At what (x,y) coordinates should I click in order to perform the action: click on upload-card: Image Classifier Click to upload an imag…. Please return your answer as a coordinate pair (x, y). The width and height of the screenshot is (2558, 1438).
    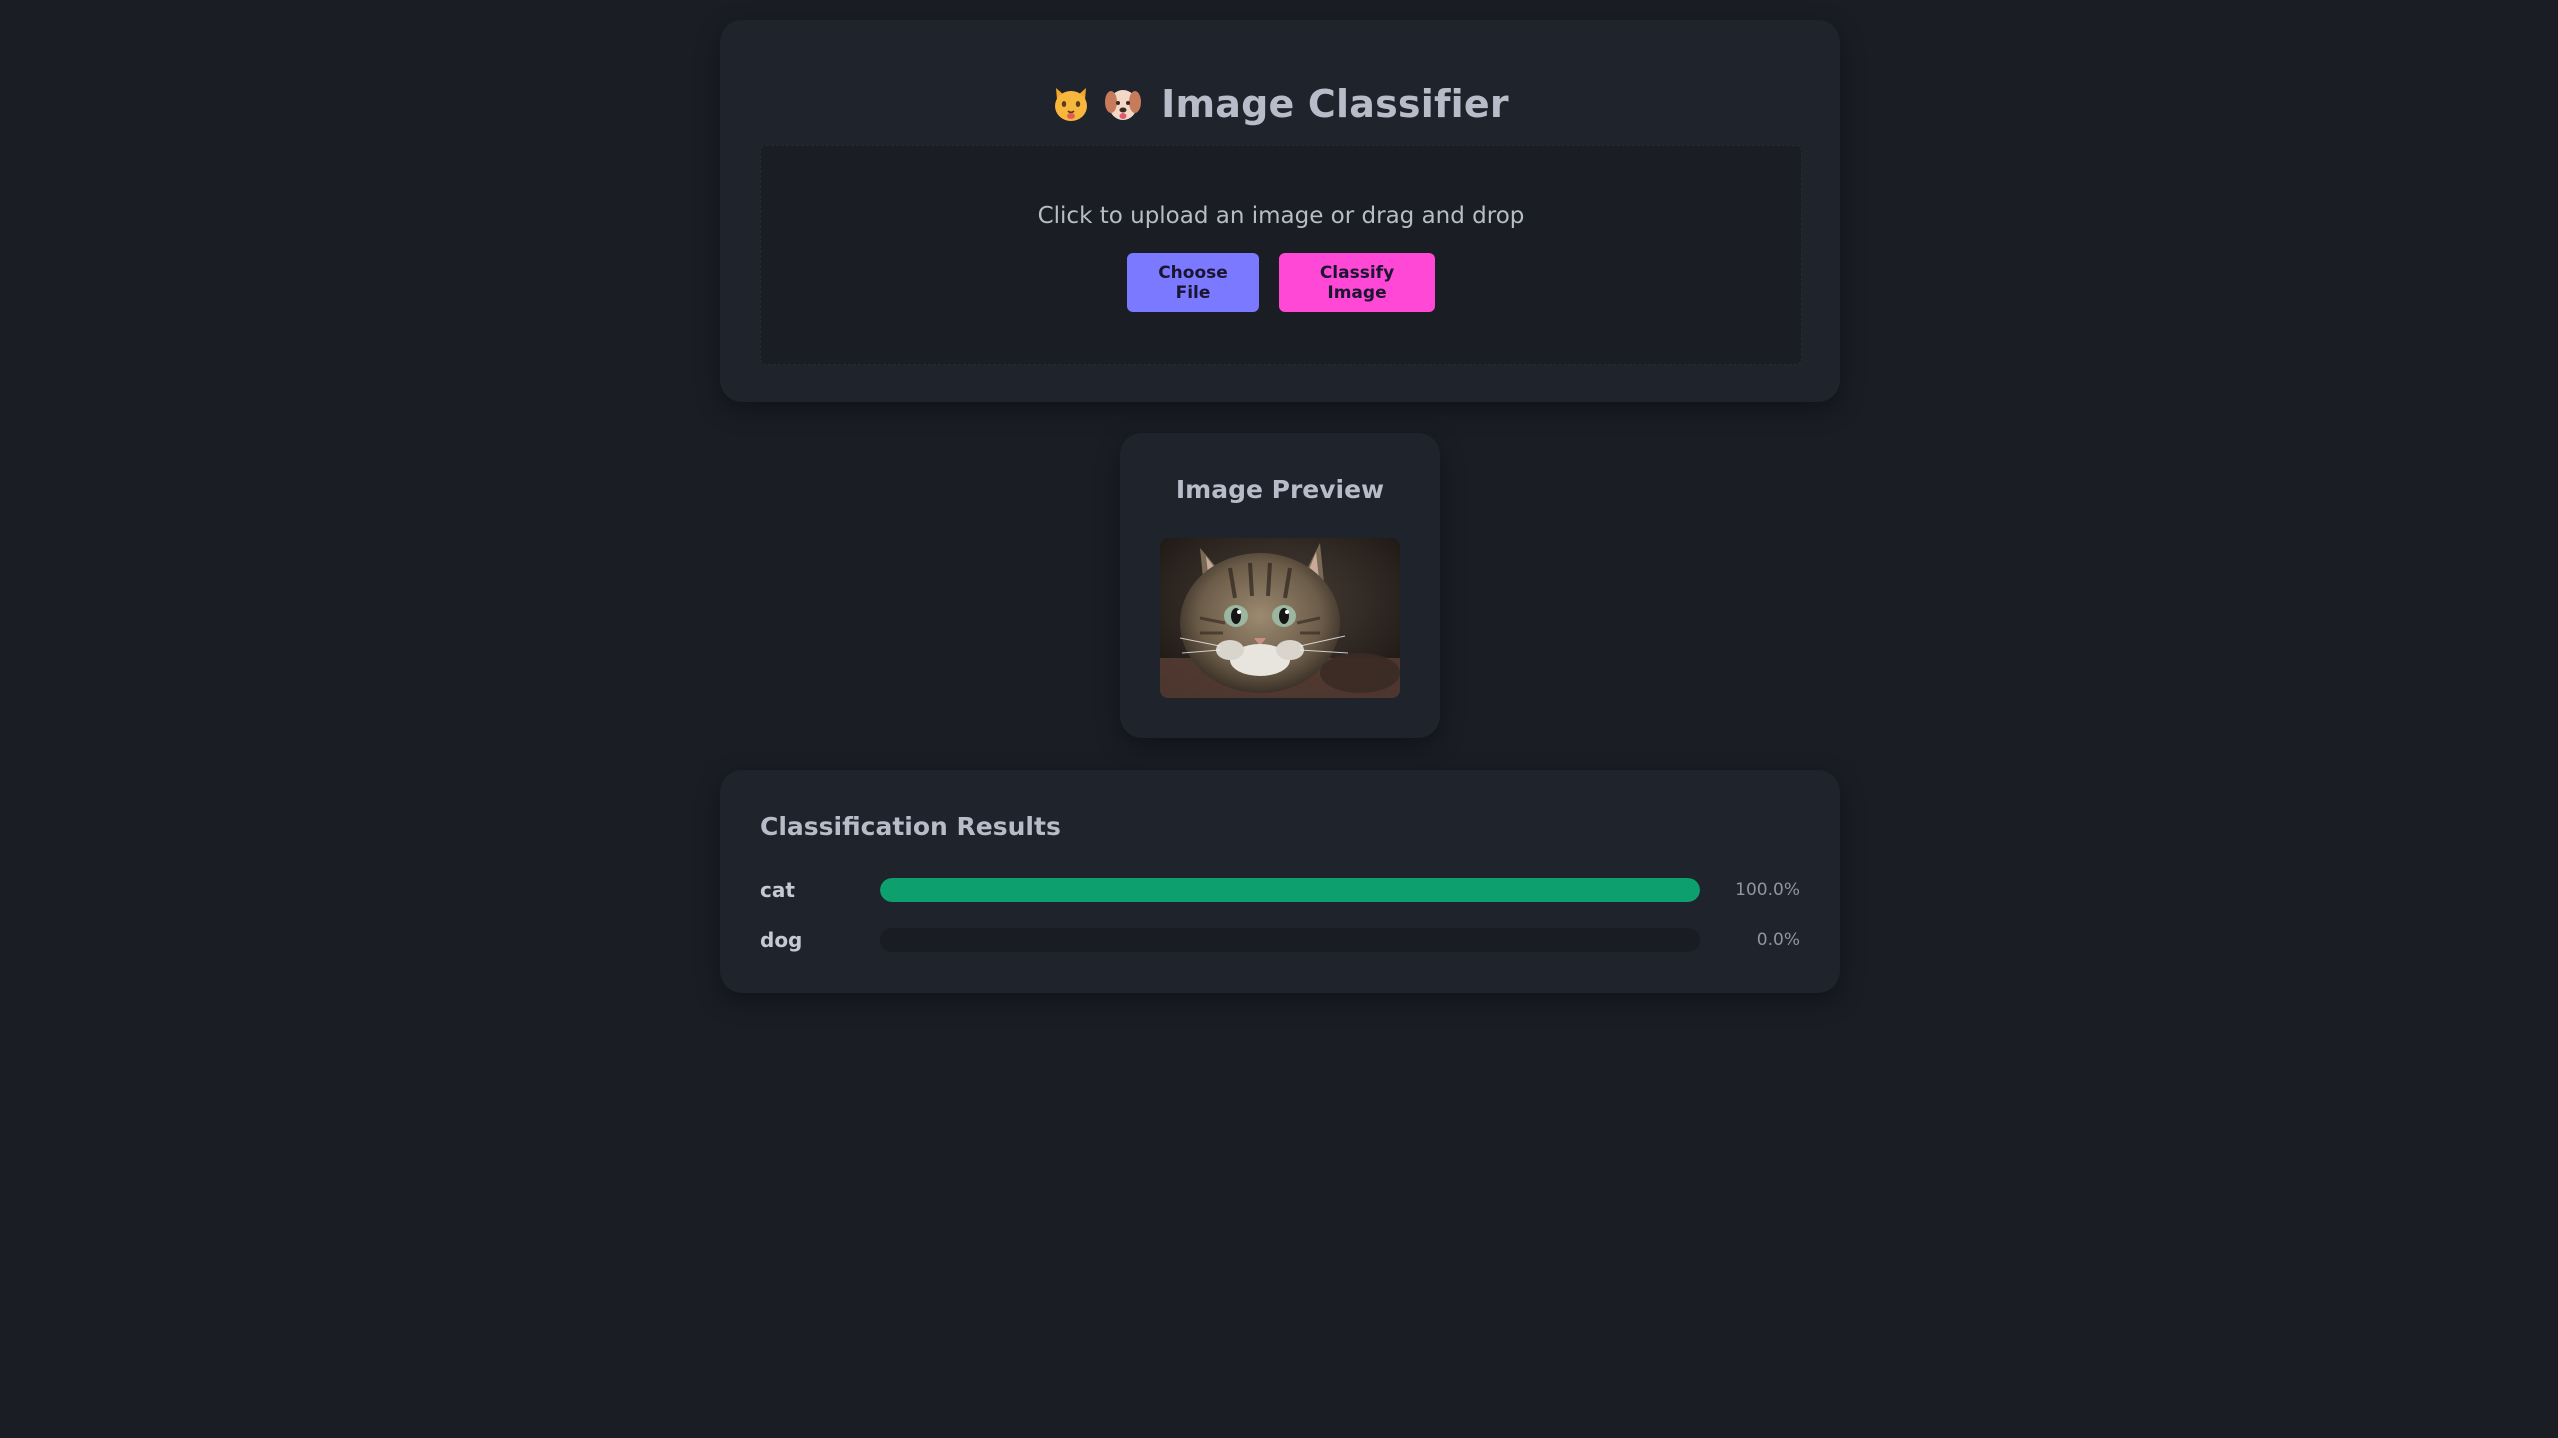
    Looking at the image, I should click on (1280, 211).